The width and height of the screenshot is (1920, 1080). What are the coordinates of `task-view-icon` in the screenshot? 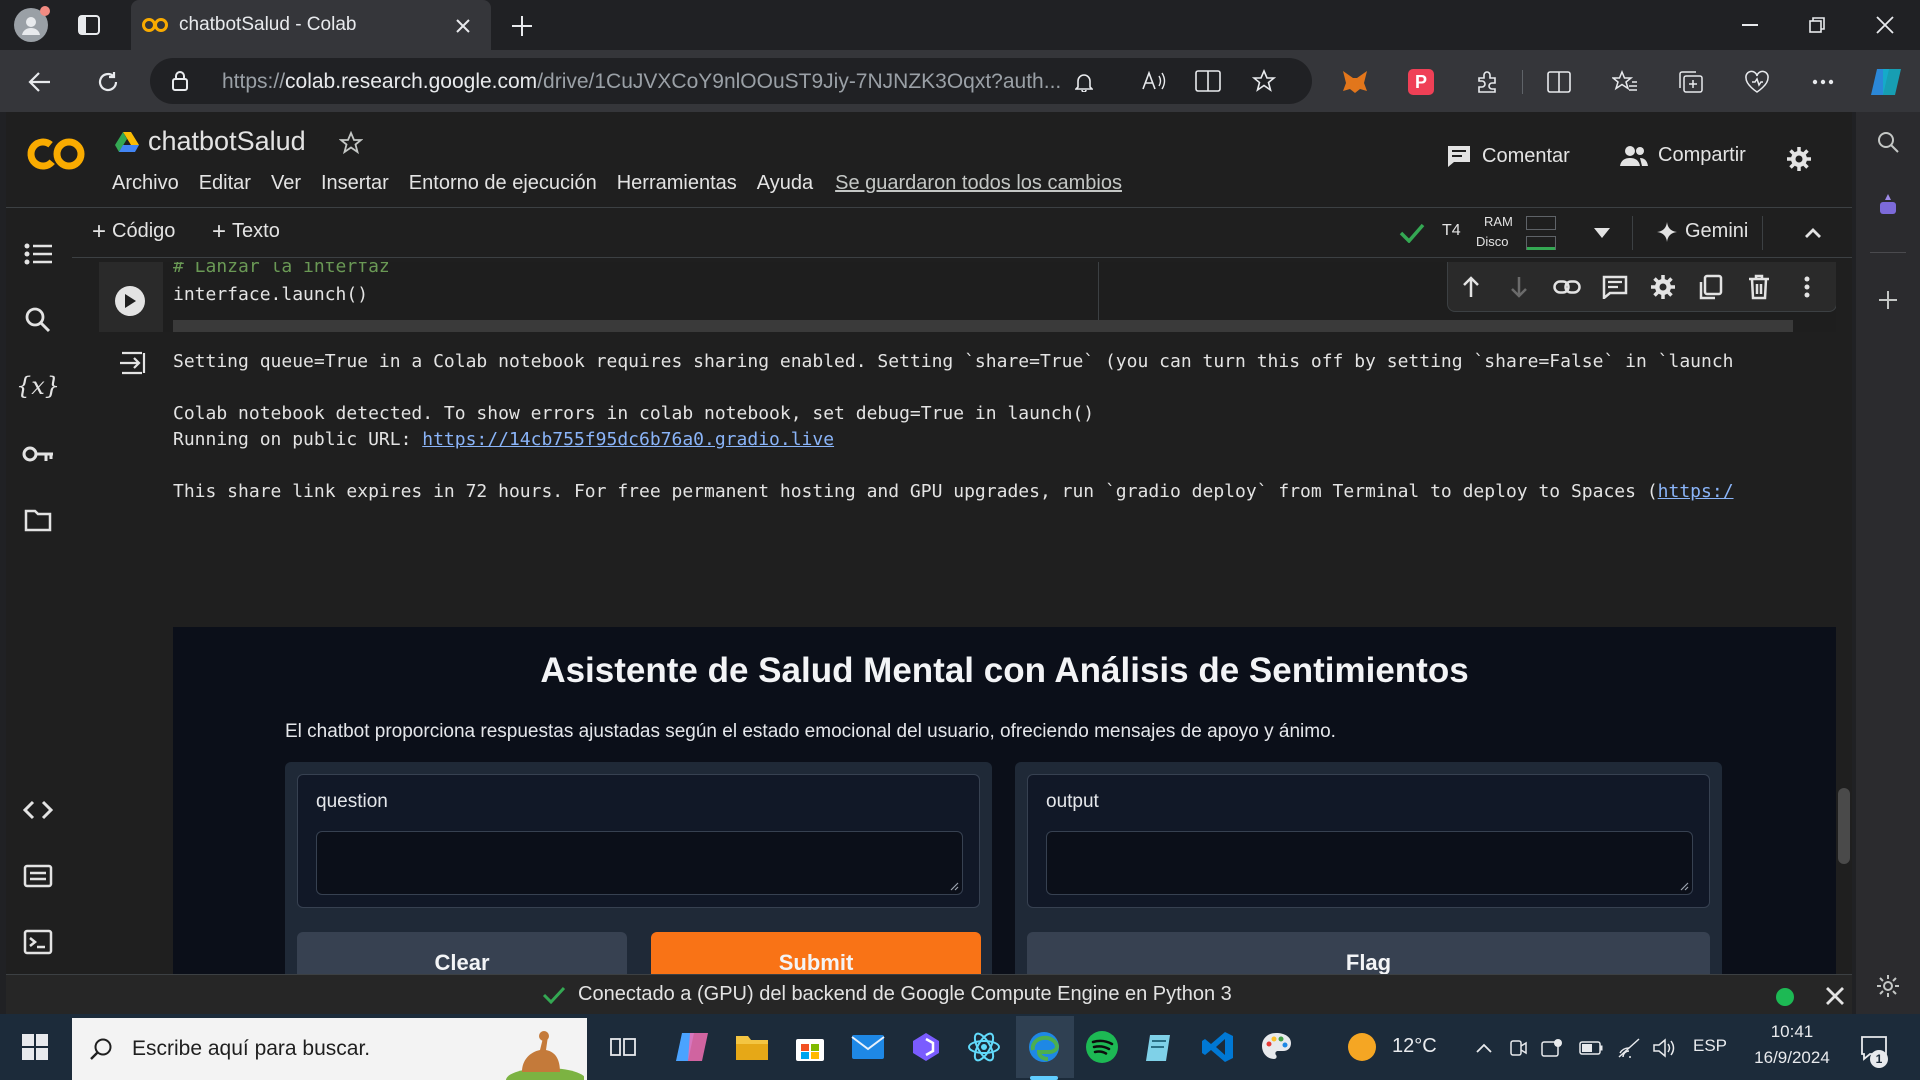 It's located at (623, 1047).